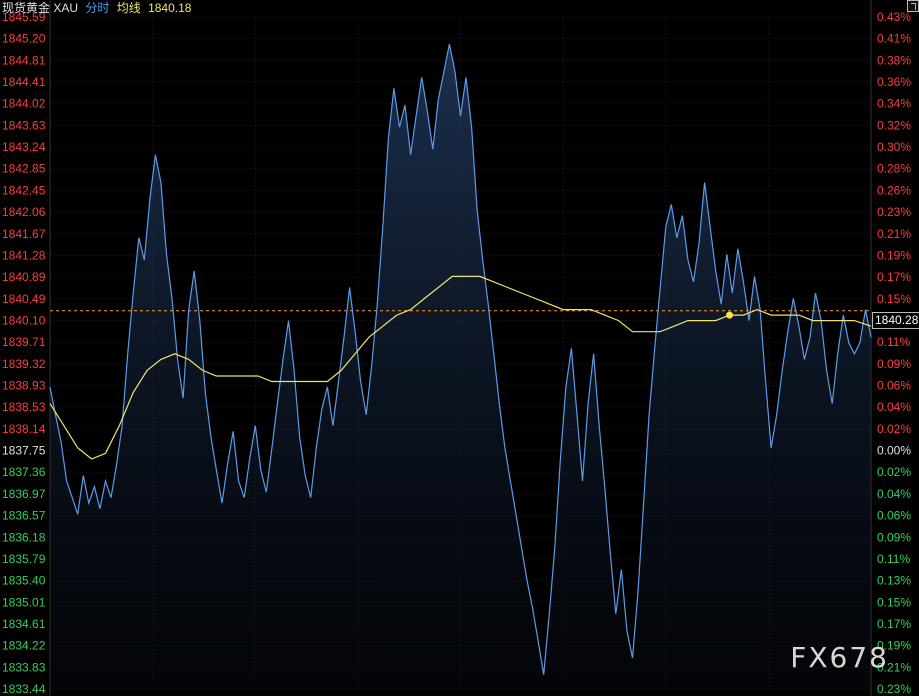 The image size is (919, 696). What do you see at coordinates (913, 6) in the screenshot?
I see `expand-icon` at bounding box center [913, 6].